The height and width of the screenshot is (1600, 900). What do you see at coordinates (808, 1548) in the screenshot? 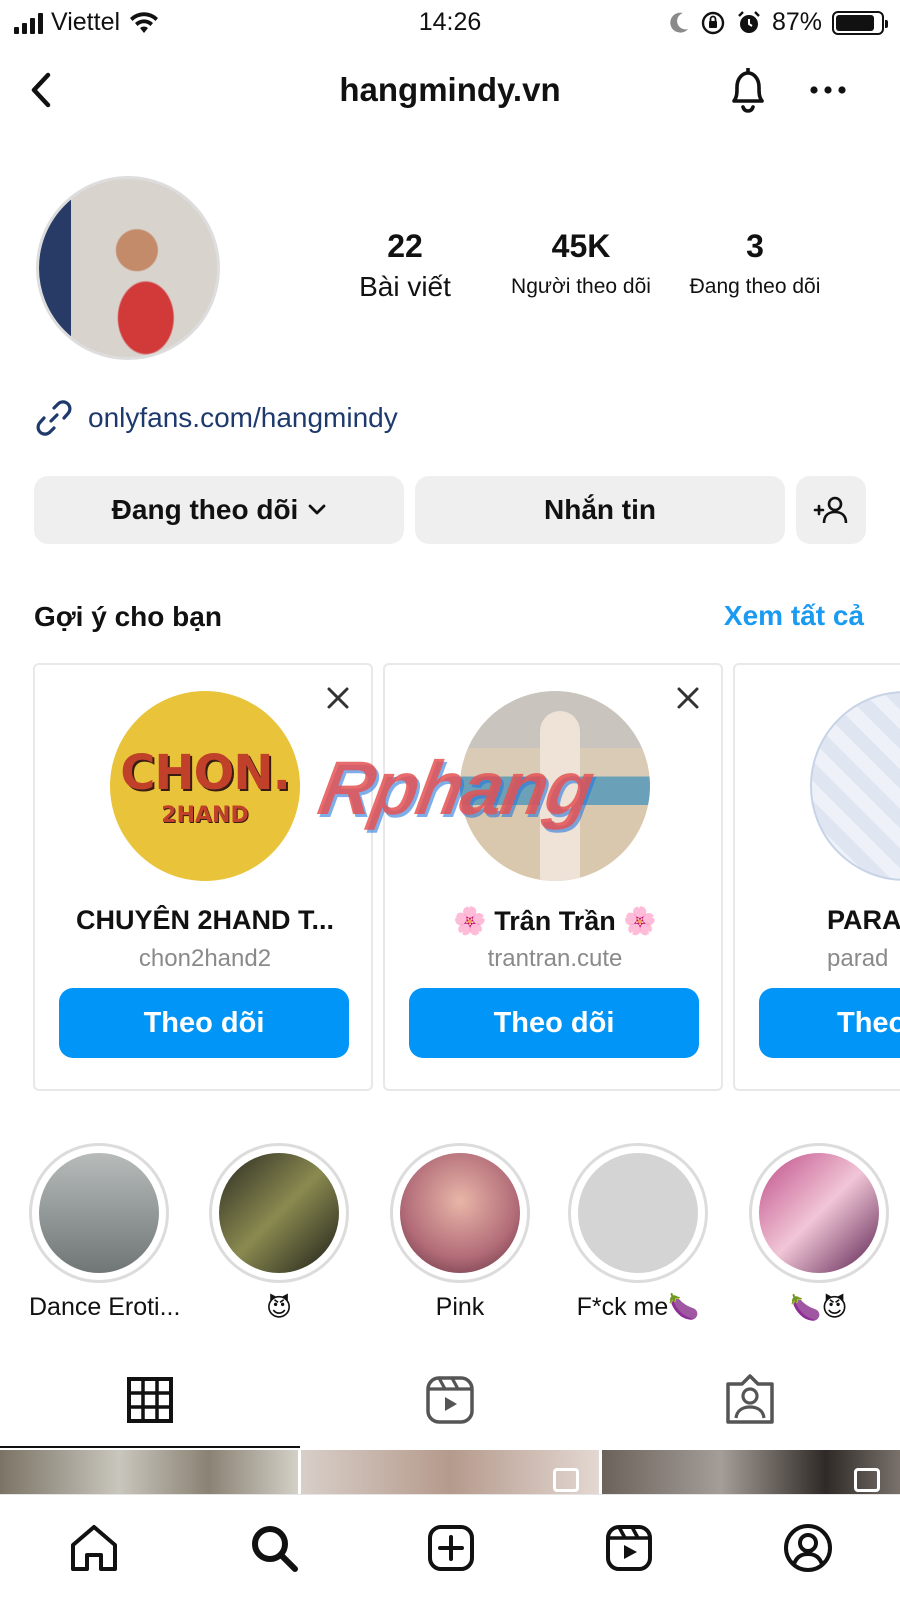
I see `profile-nav-icon` at bounding box center [808, 1548].